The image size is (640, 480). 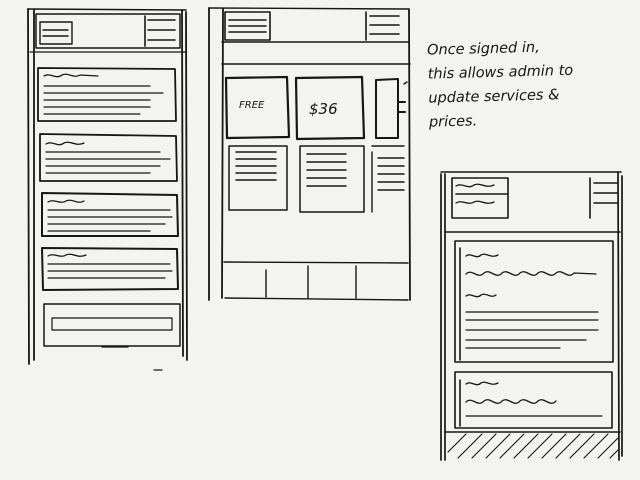 I want to click on footer-nav, so click(x=316, y=281).